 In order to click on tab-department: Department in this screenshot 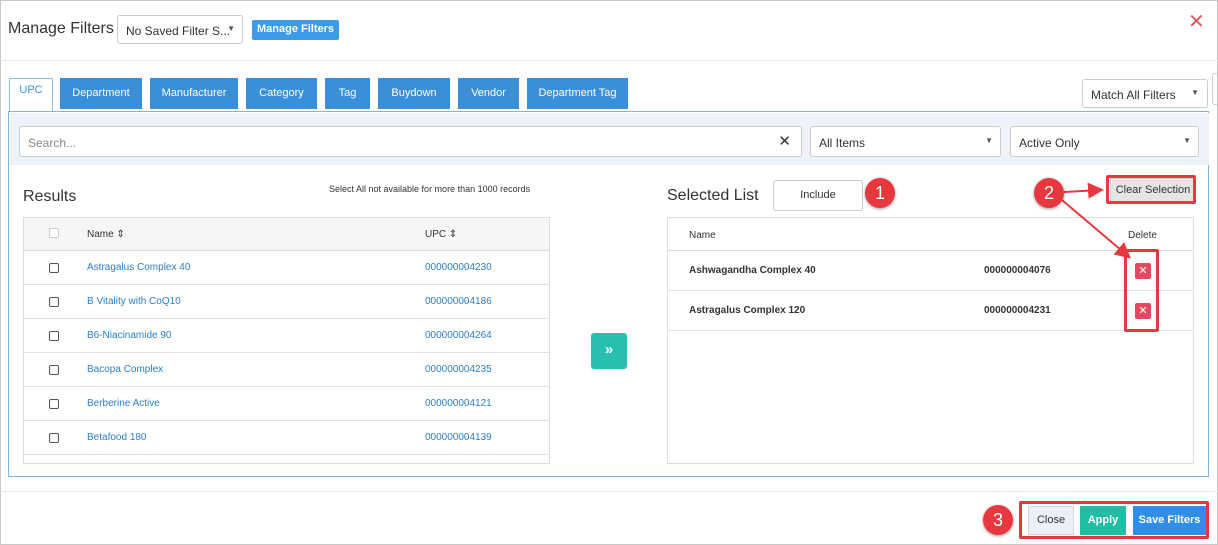, I will do `click(101, 93)`.